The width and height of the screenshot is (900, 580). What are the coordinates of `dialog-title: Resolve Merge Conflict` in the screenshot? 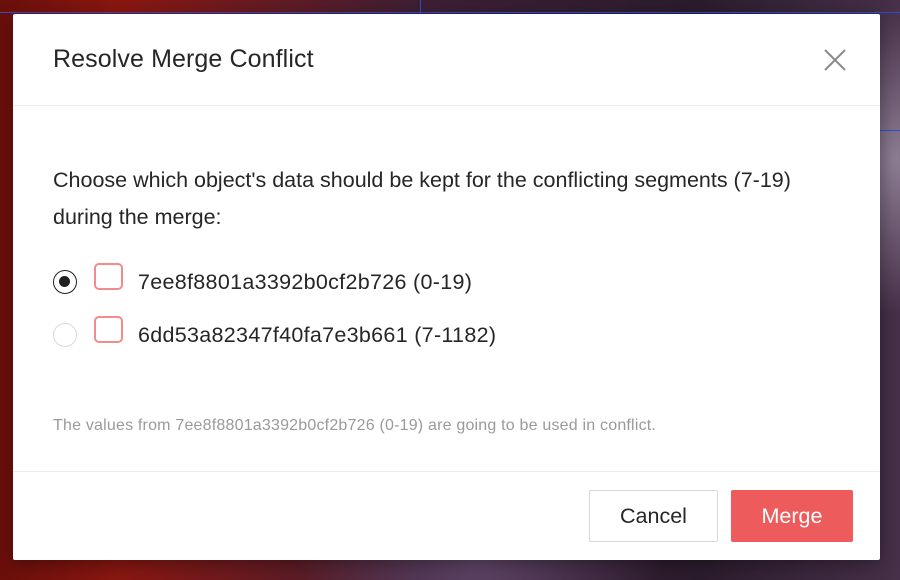 It's located at (183, 59).